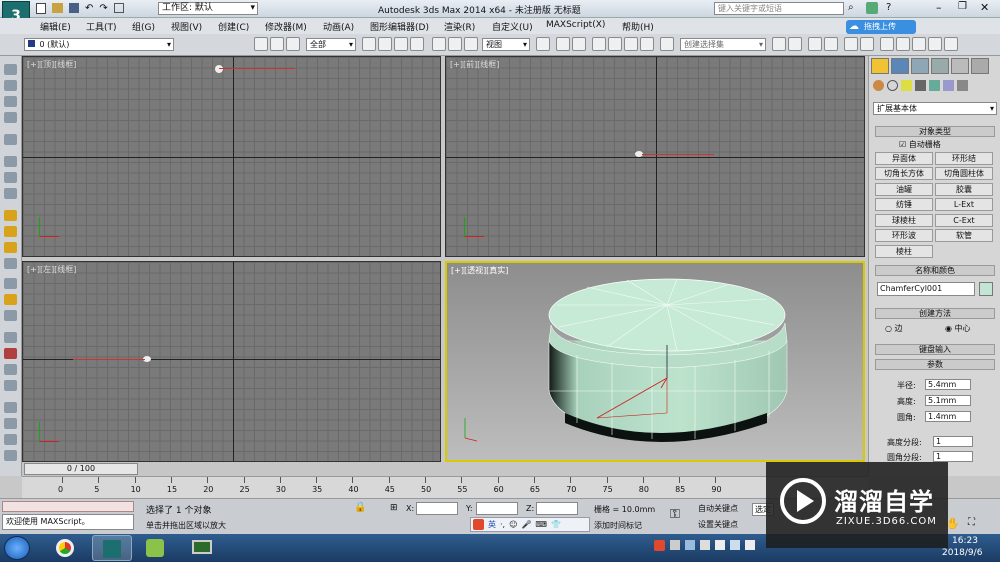 The width and height of the screenshot is (1000, 562). What do you see at coordinates (51, 64) in the screenshot?
I see `viewport-label: [+][顶][线框]` at bounding box center [51, 64].